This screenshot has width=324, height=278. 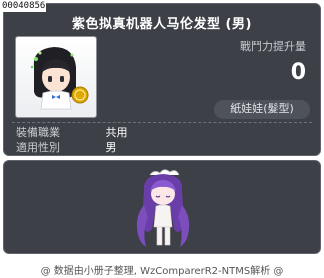 I want to click on item-type-badge: 紙娃娃(髮型), so click(x=262, y=109).